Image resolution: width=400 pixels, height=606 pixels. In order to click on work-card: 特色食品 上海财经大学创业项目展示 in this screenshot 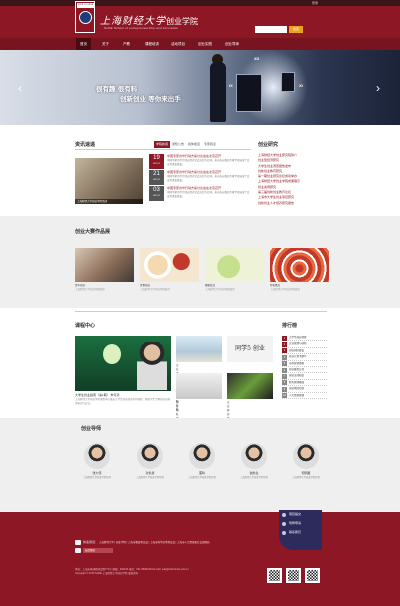, I will do `click(299, 269)`.